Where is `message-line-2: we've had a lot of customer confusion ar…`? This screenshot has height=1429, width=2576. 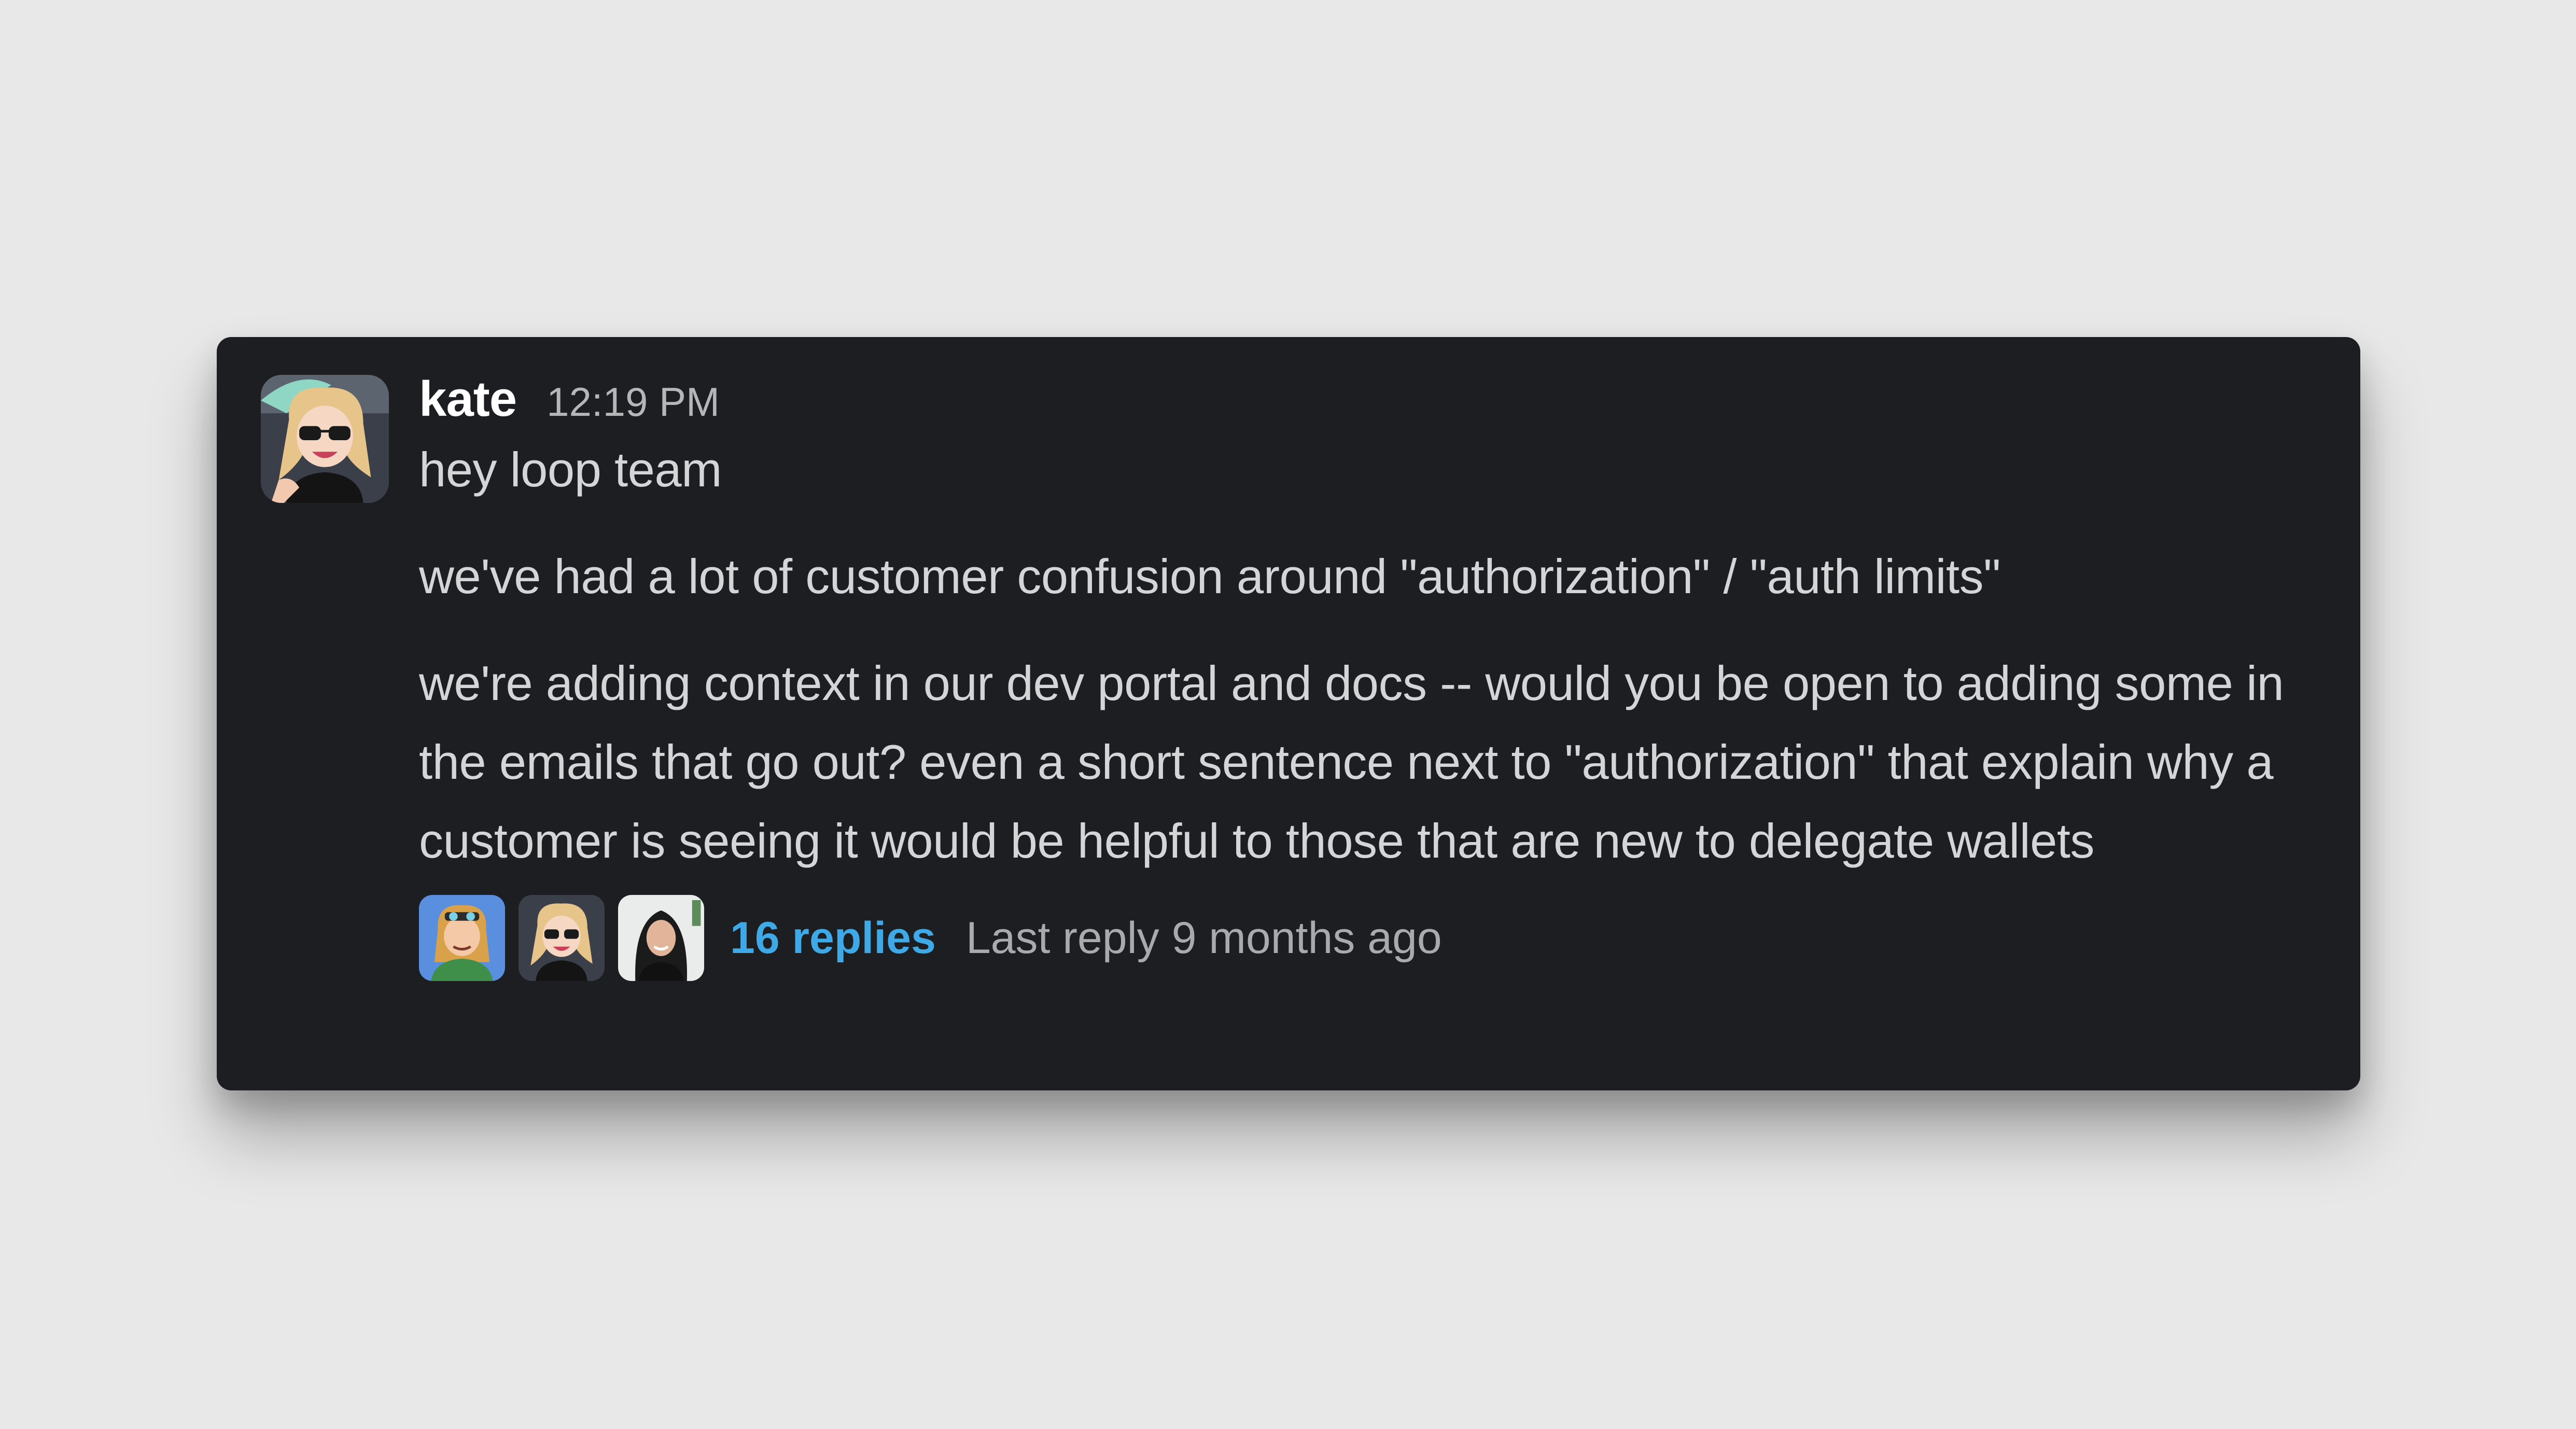 message-line-2: we've had a lot of customer confusion ar… is located at coordinates (1209, 576).